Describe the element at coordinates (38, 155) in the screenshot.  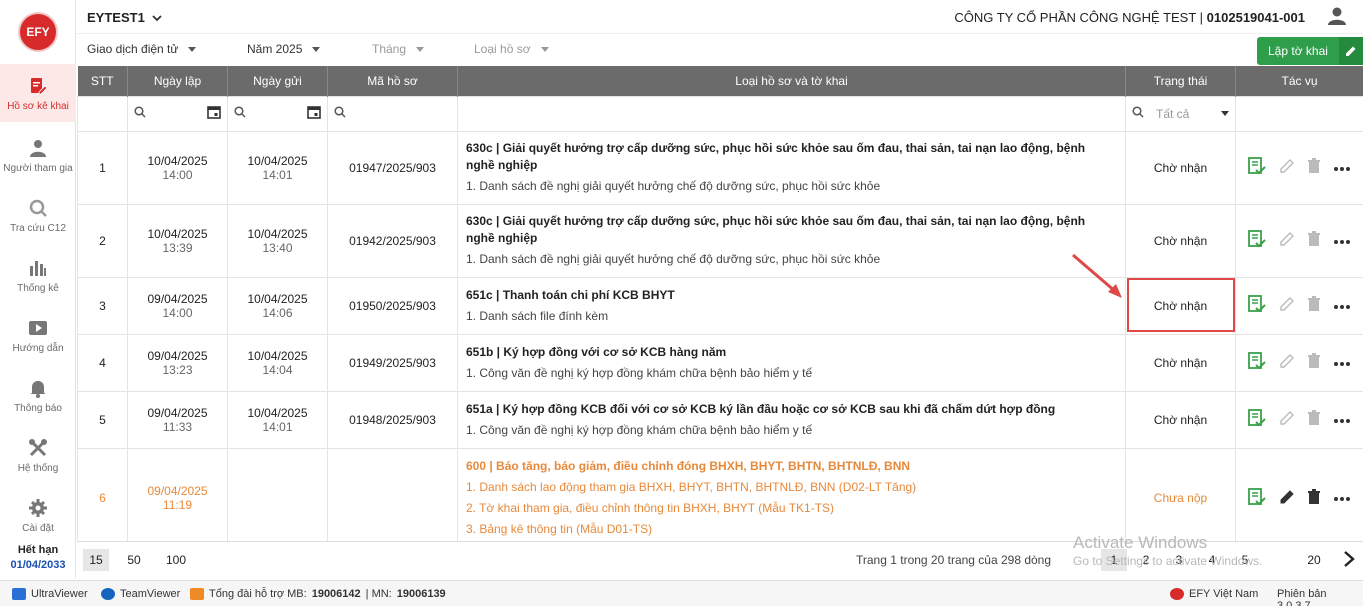
I see `nav-nguoi-tham-gia: Người tham gia` at that location.